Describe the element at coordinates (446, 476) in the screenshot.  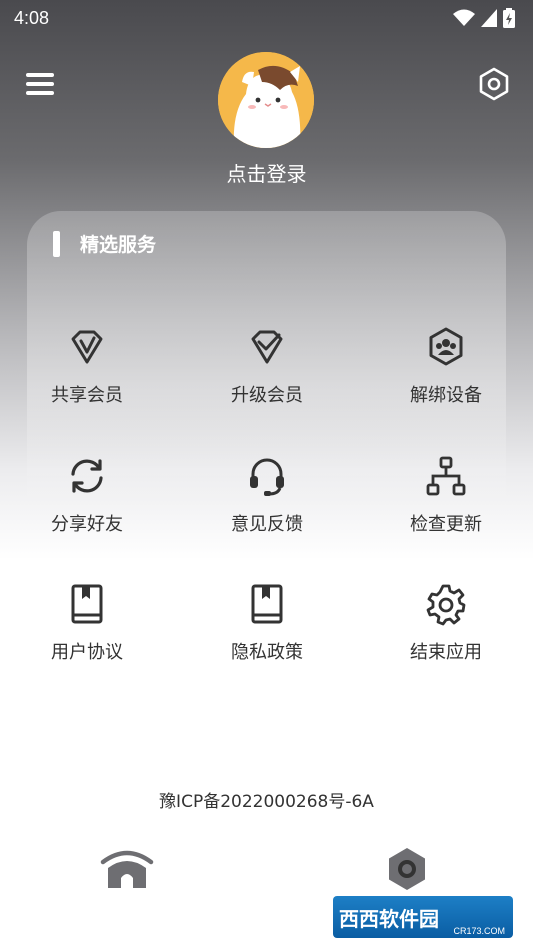
I see `hierarchy-icon` at that location.